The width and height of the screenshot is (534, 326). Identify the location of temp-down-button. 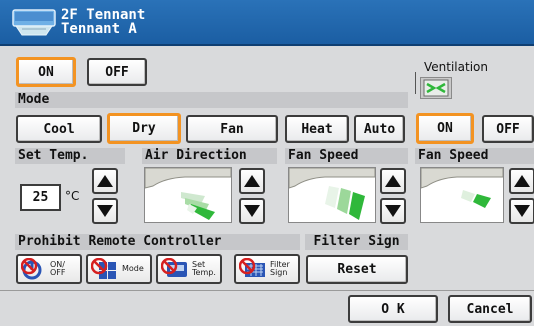
(105, 211).